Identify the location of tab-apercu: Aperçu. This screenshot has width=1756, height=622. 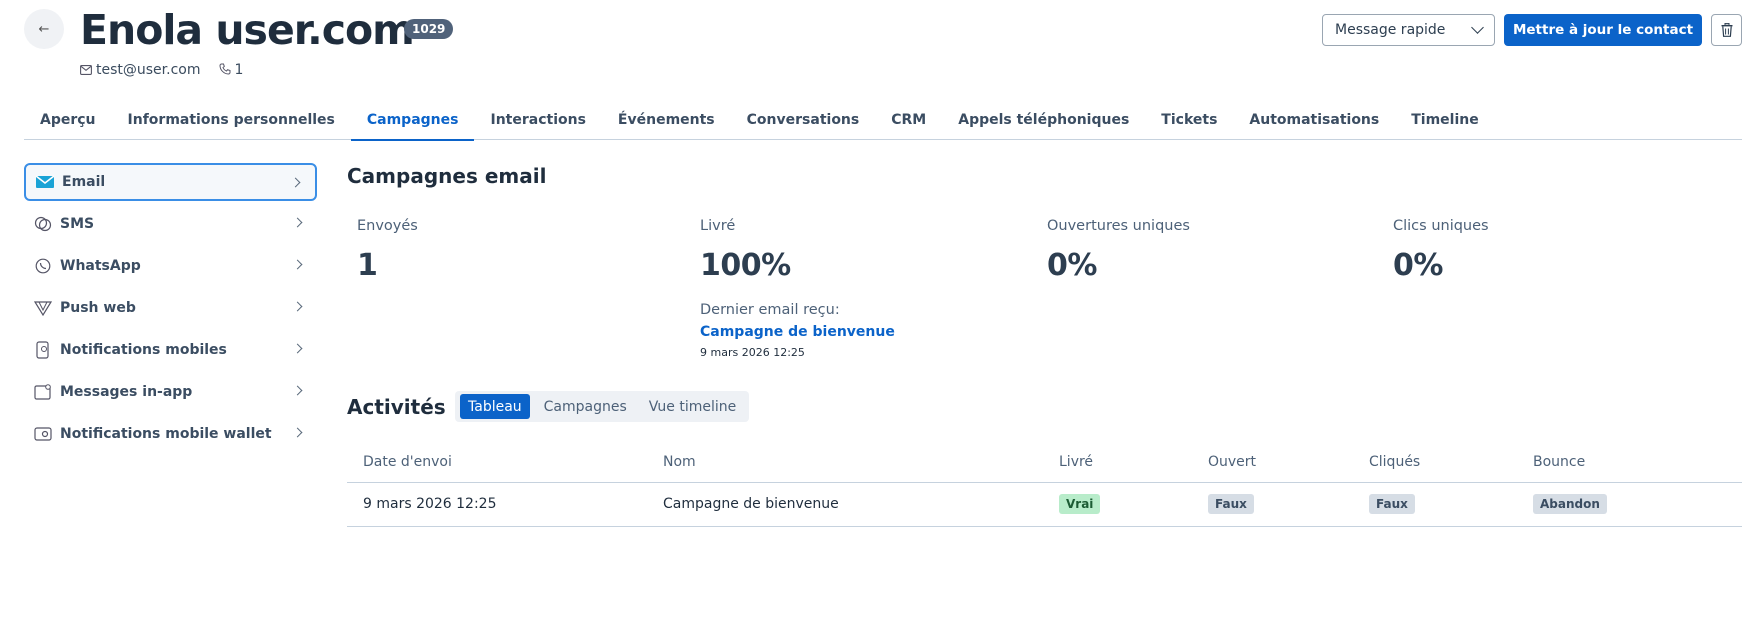
(68, 120).